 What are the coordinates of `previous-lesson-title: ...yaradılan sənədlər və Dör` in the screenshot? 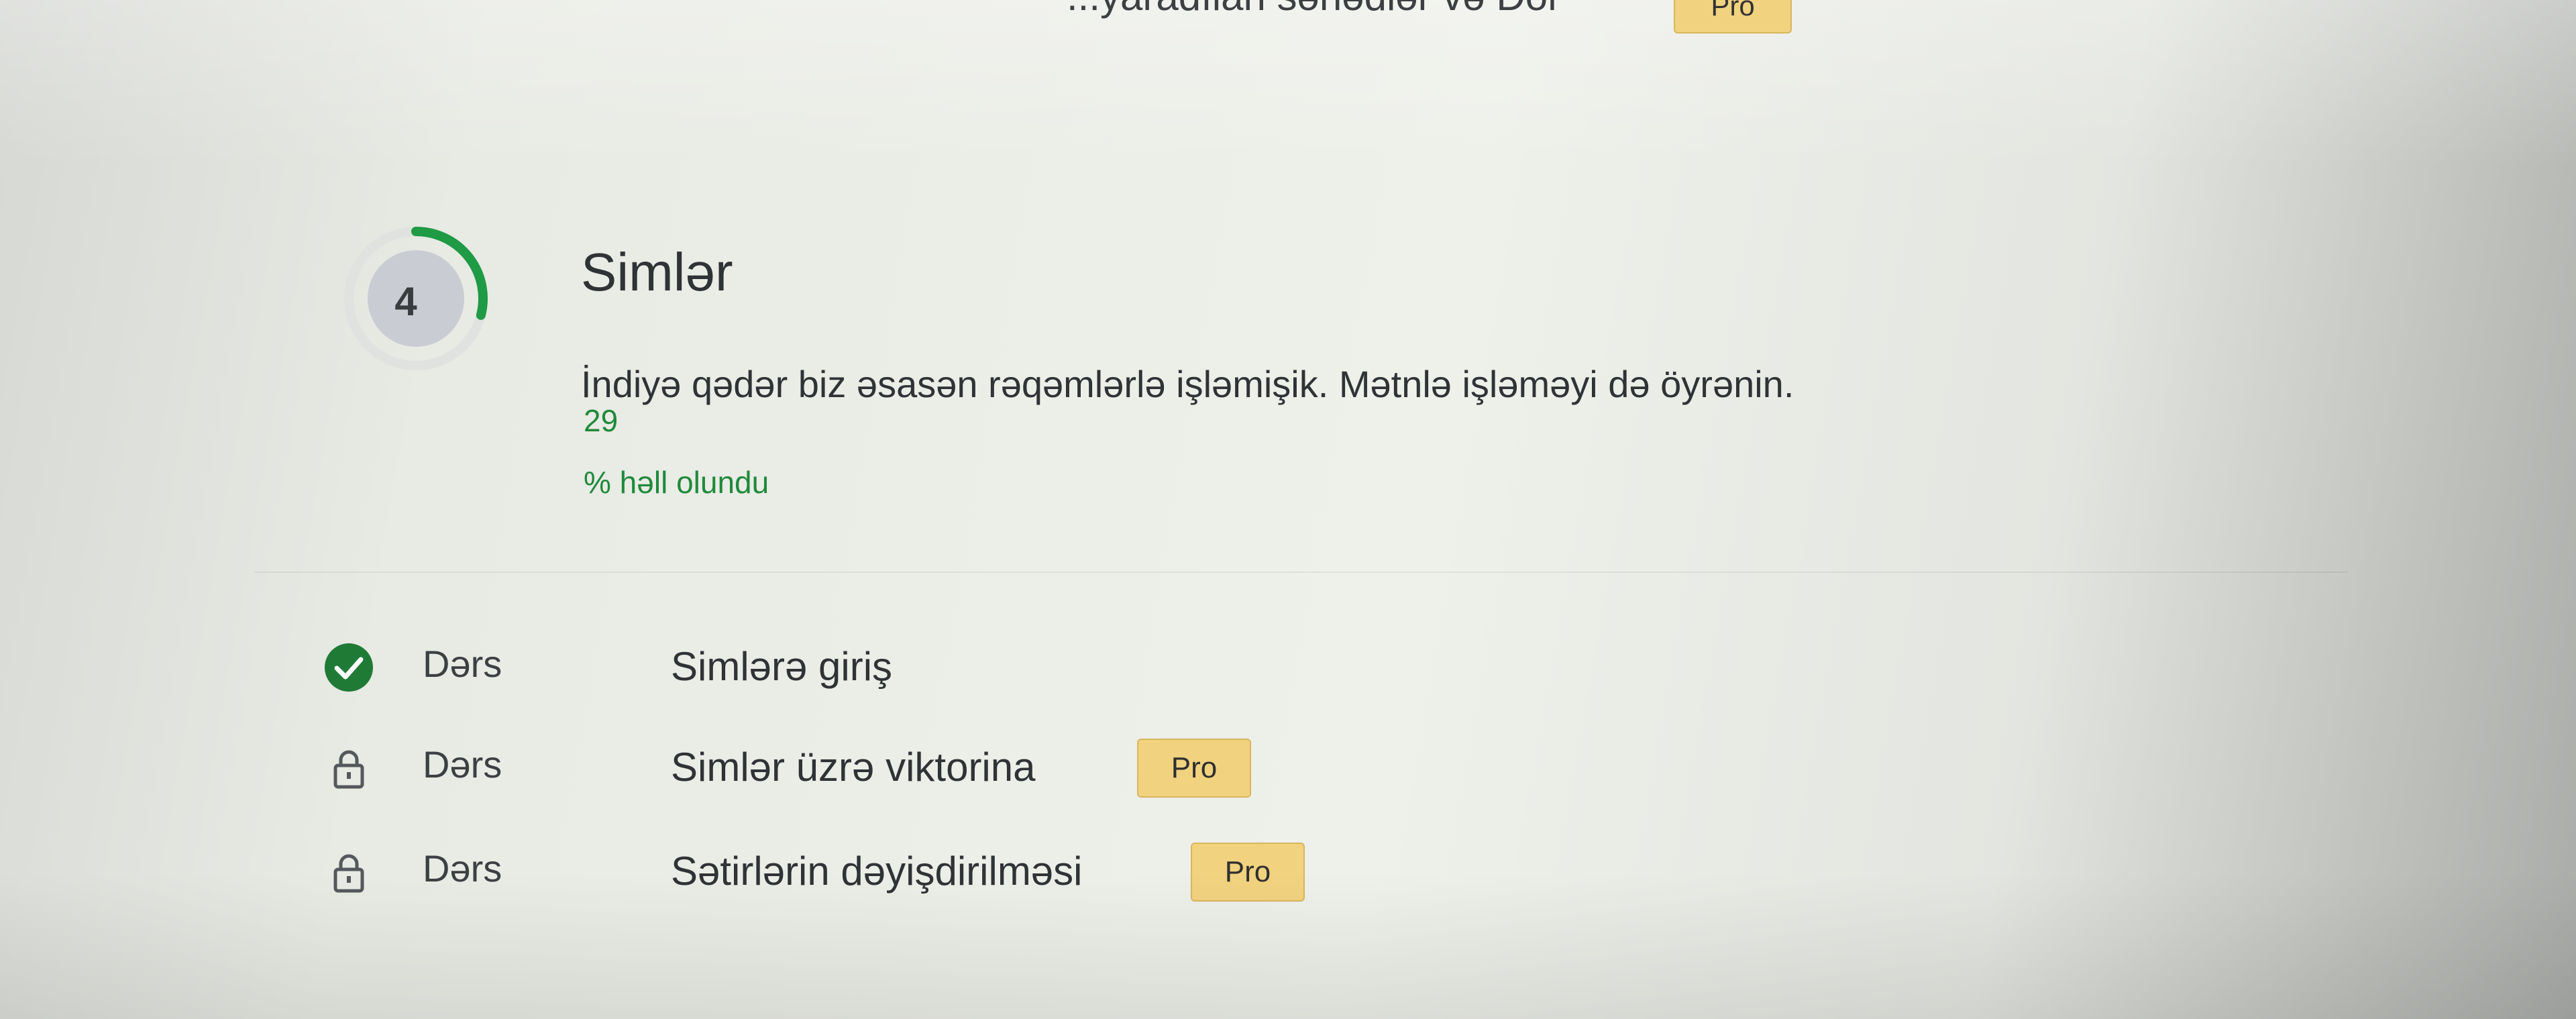 It's located at (1314, 9).